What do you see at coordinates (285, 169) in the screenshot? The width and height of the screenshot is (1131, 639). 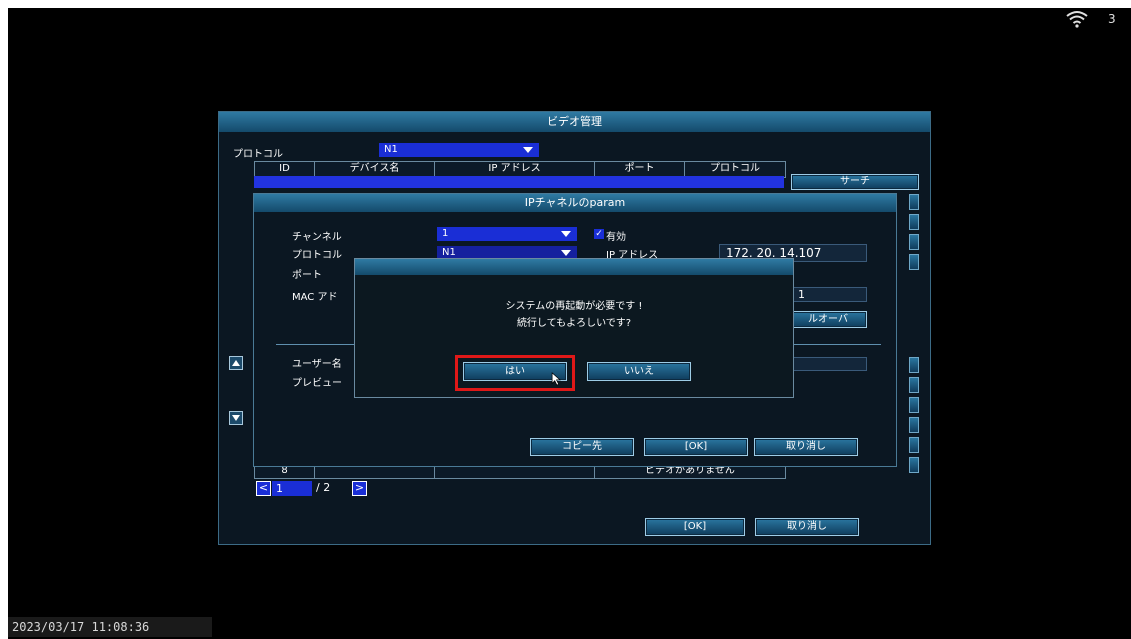 I see `col-id: ID` at bounding box center [285, 169].